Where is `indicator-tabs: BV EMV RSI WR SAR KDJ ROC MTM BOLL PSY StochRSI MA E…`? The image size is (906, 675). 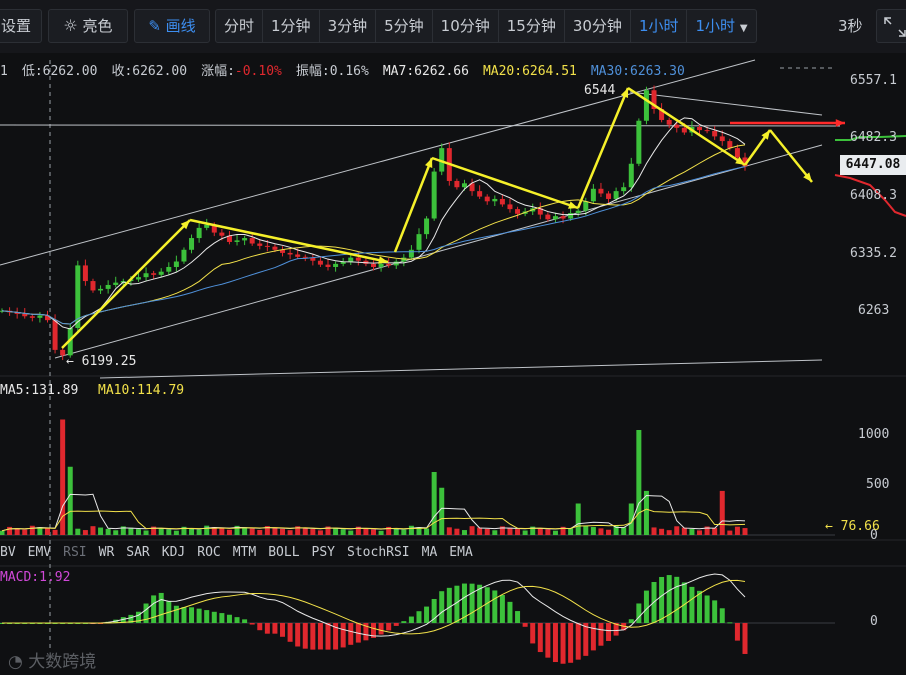 indicator-tabs: BV EMV RSI WR SAR KDJ ROC MTM BOLL PSY StochRSI MA E… is located at coordinates (242, 552).